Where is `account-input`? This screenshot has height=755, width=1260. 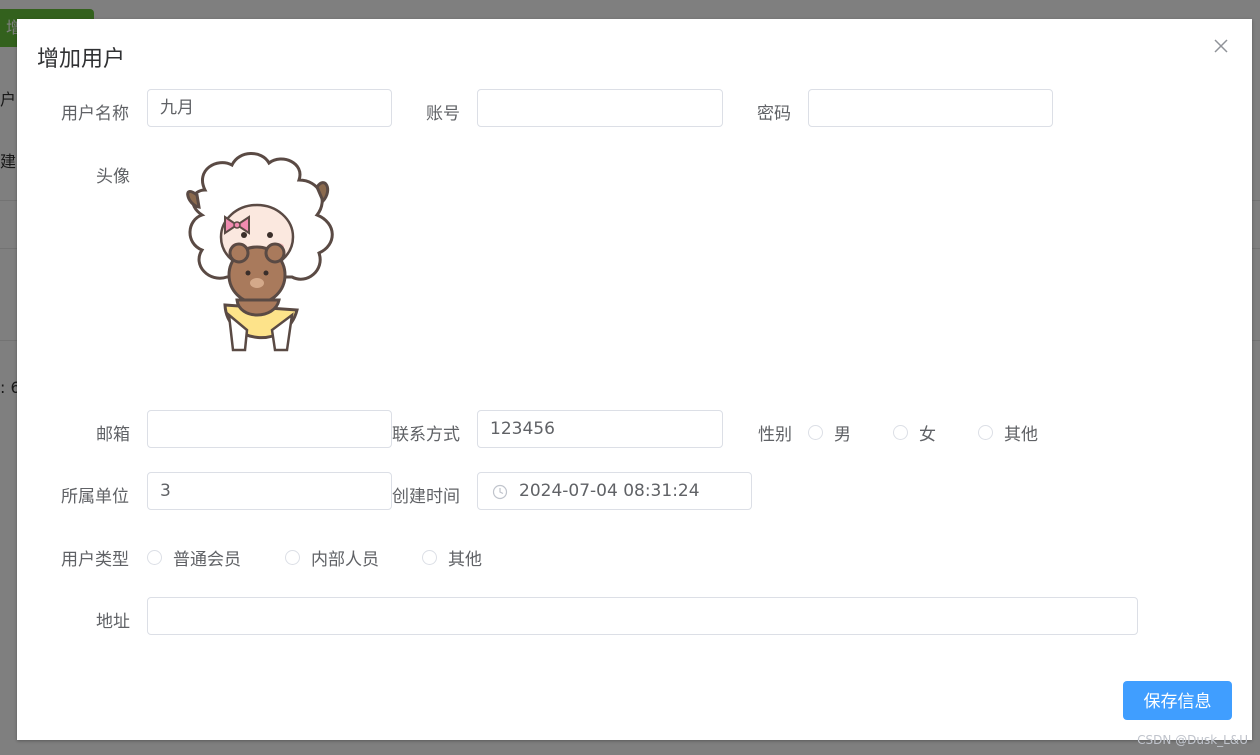 account-input is located at coordinates (600, 108).